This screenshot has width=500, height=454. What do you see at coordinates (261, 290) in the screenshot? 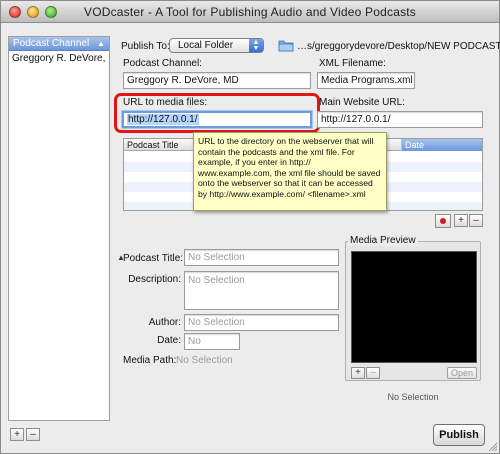
I see `description-field: No Selection` at bounding box center [261, 290].